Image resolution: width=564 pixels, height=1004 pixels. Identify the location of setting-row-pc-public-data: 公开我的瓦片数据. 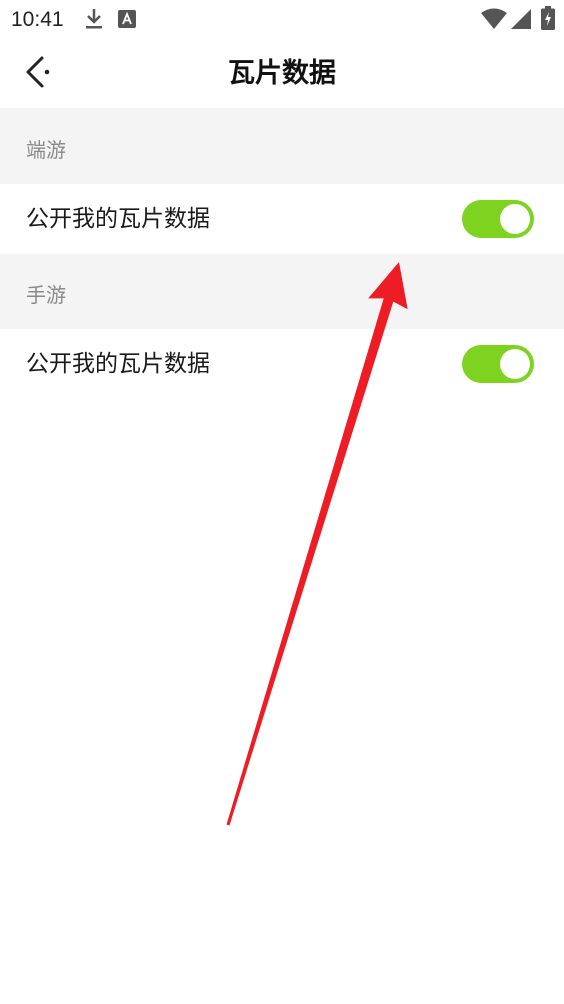
(282, 219).